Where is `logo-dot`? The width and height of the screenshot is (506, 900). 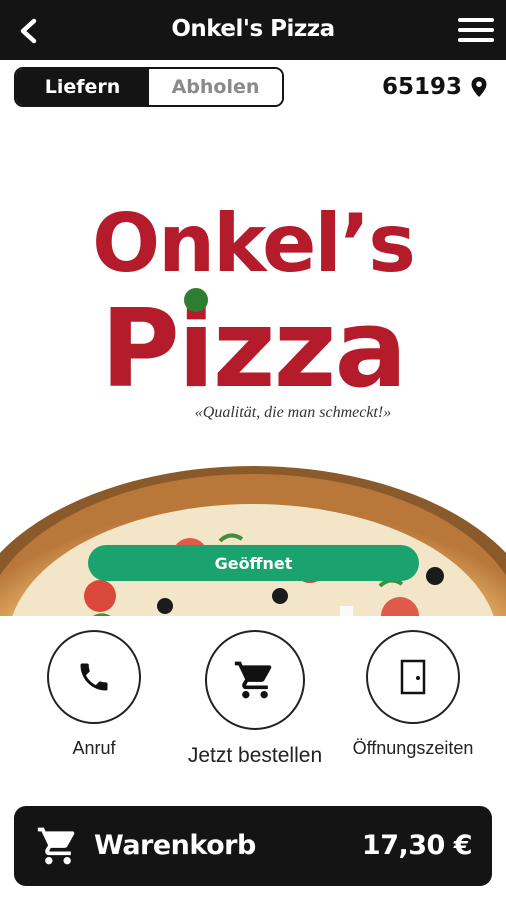
logo-dot is located at coordinates (196, 300).